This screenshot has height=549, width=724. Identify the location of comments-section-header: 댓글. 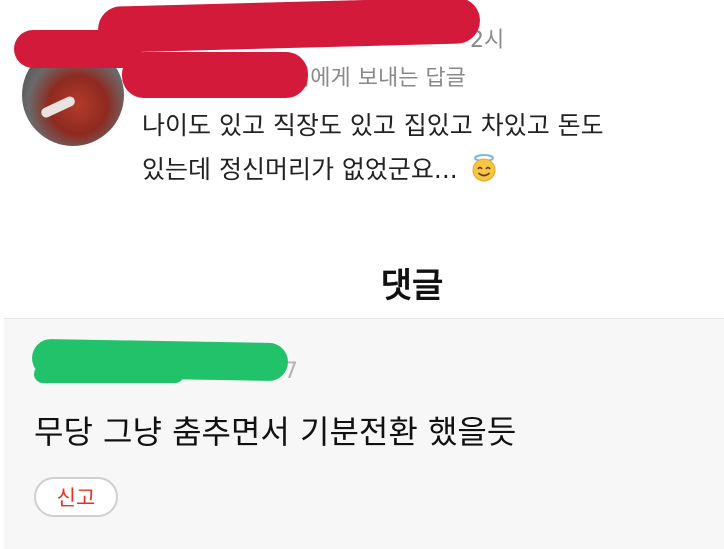
(412, 275).